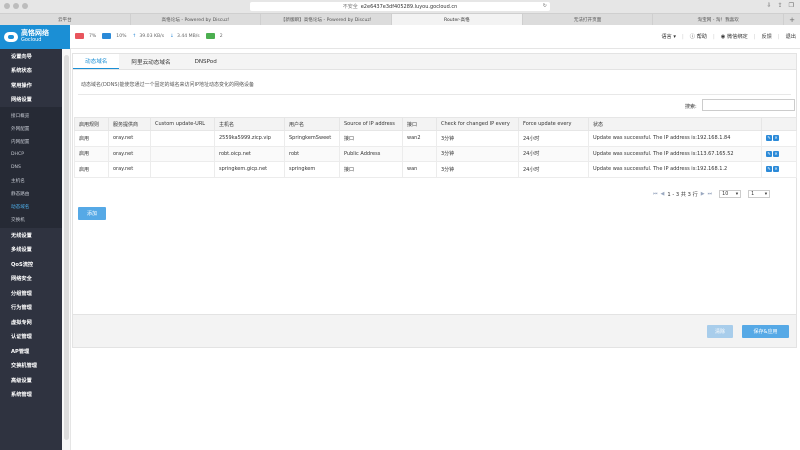 This screenshot has width=800, height=450. Describe the element at coordinates (11, 37) in the screenshot. I see `cloud-logo-icon` at that location.